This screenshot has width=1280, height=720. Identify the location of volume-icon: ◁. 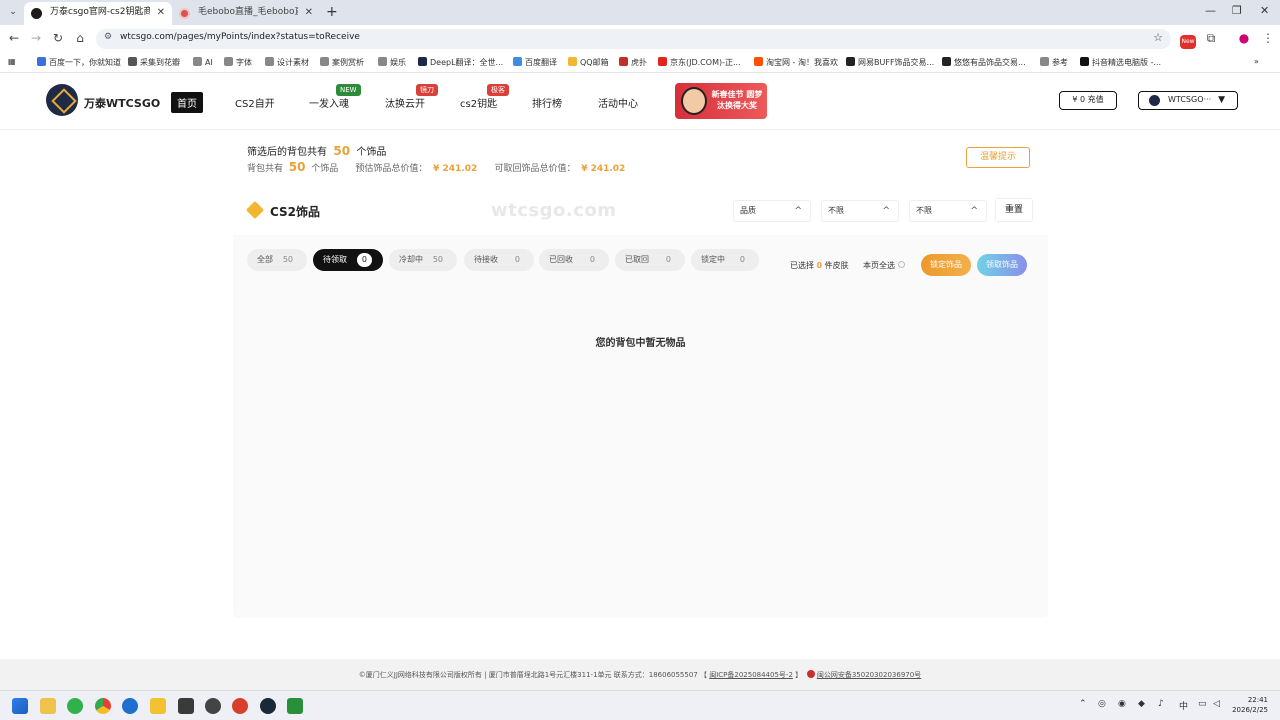
(1216, 704).